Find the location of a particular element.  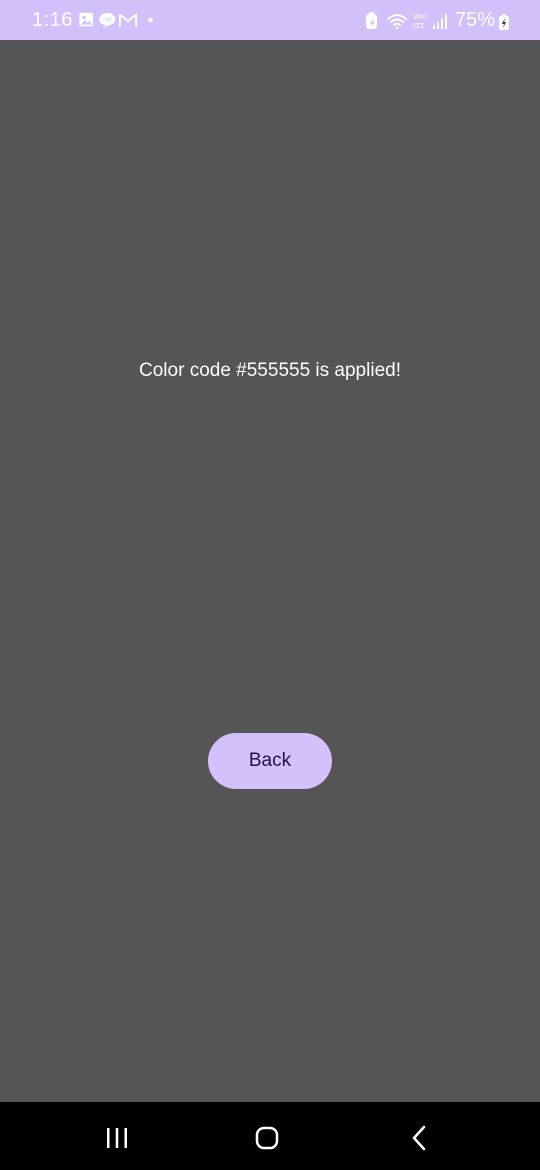

system-status-icons: Vo)) LTE is located at coordinates (406, 21).